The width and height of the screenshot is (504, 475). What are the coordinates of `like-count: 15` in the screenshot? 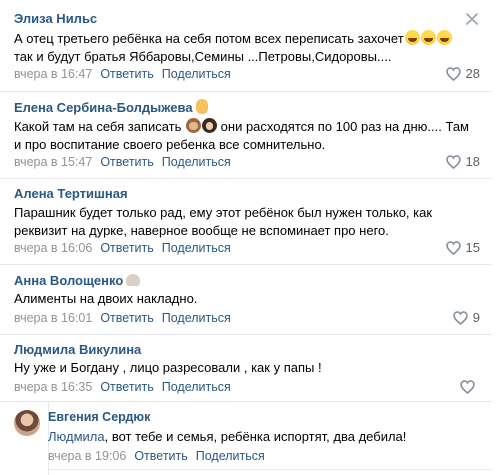 It's located at (472, 247).